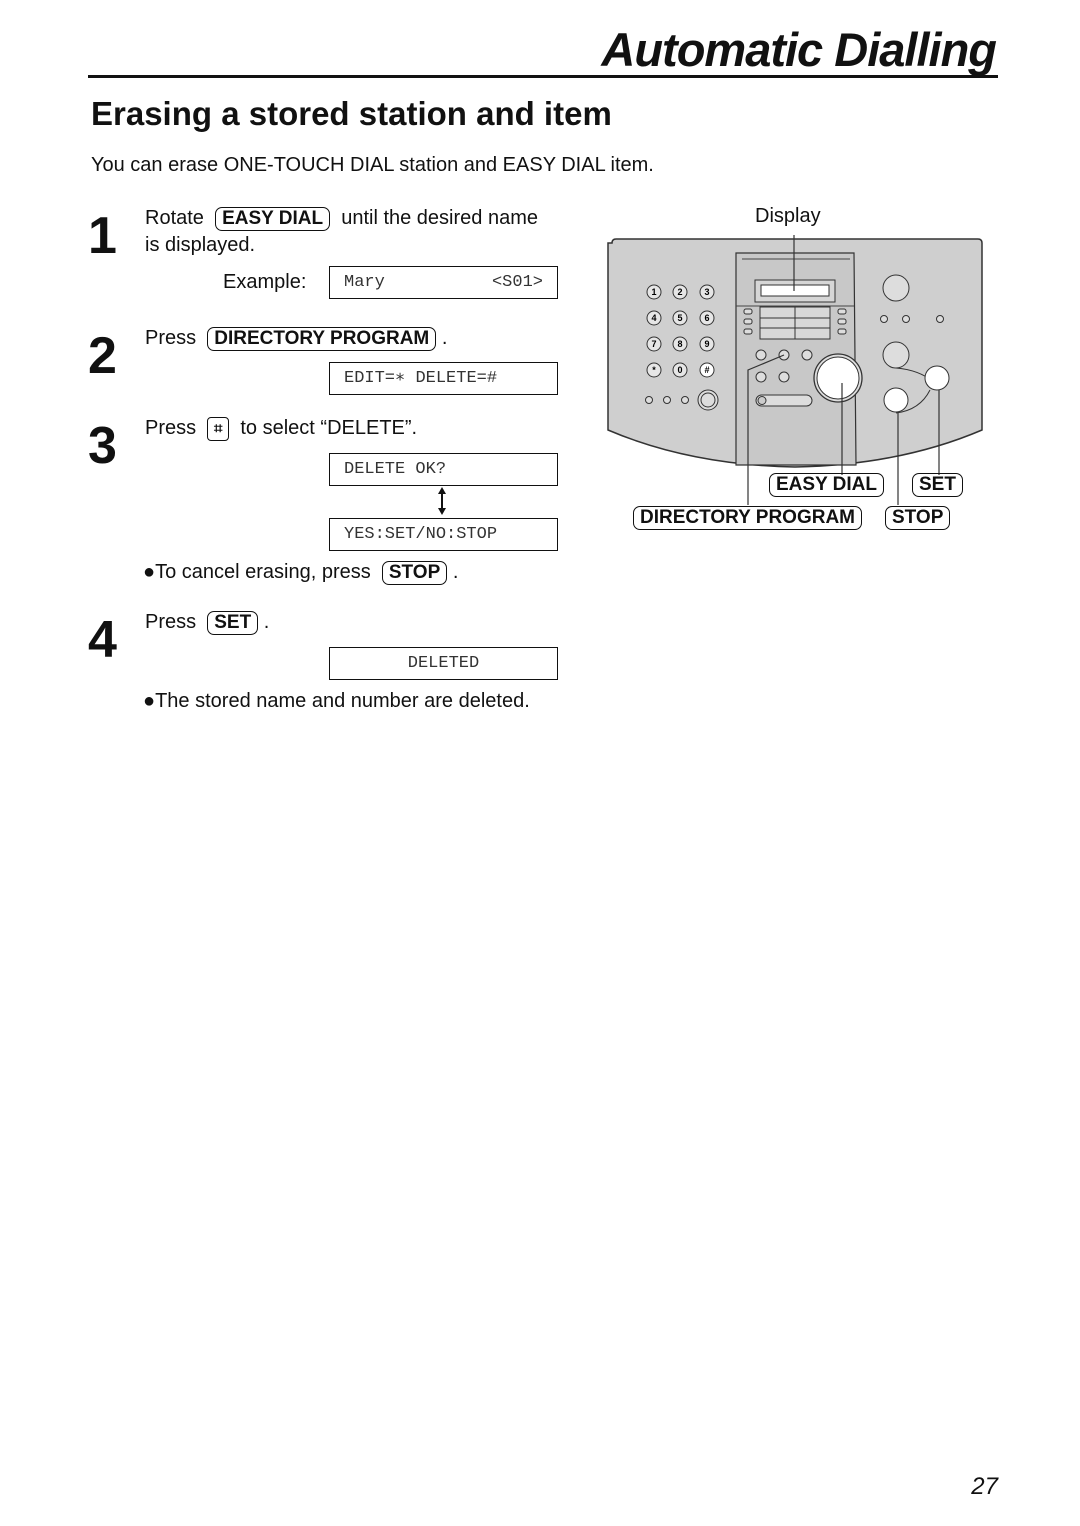  Describe the element at coordinates (102, 356) in the screenshot. I see `step-2-number: 2` at that location.